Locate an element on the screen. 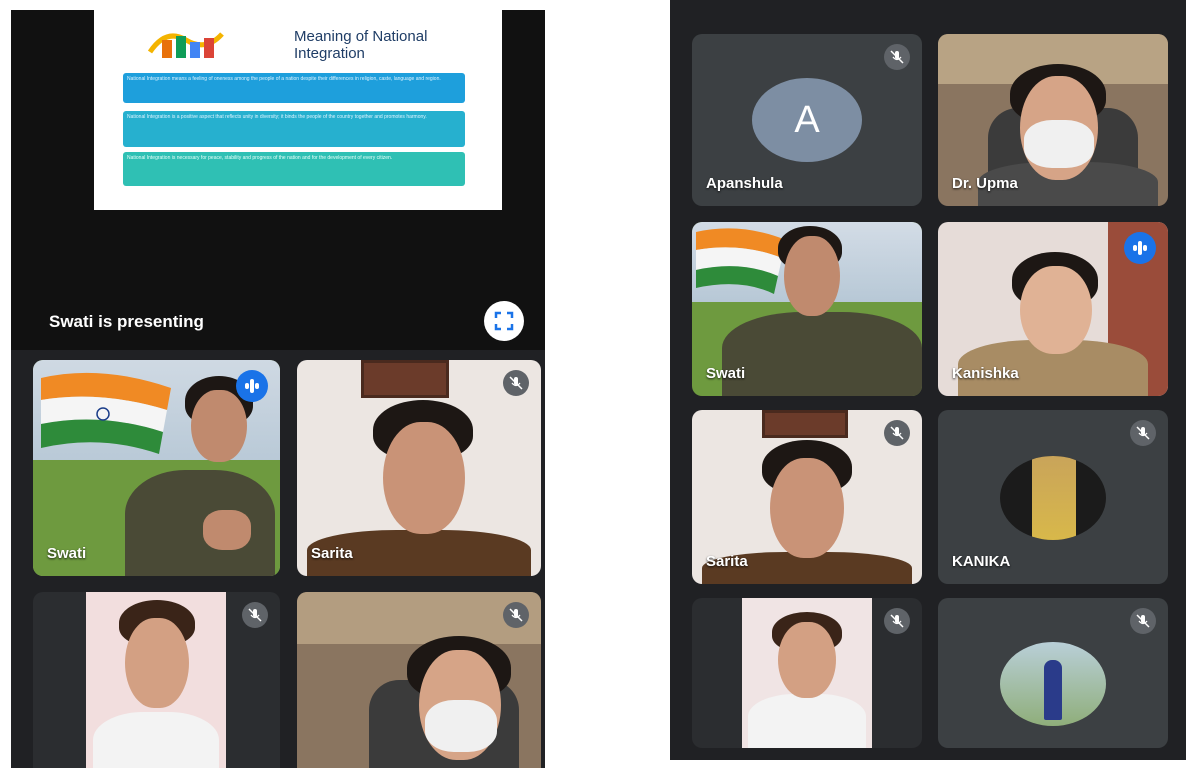 This screenshot has height=768, width=1186. participant-hands is located at coordinates (227, 530).